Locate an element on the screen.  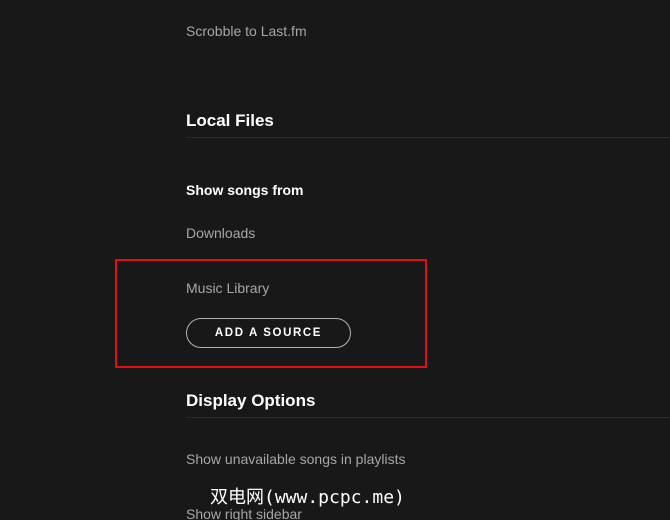
show-unavailable-songs-label: Show unavailable songs in playlists is located at coordinates (296, 459).